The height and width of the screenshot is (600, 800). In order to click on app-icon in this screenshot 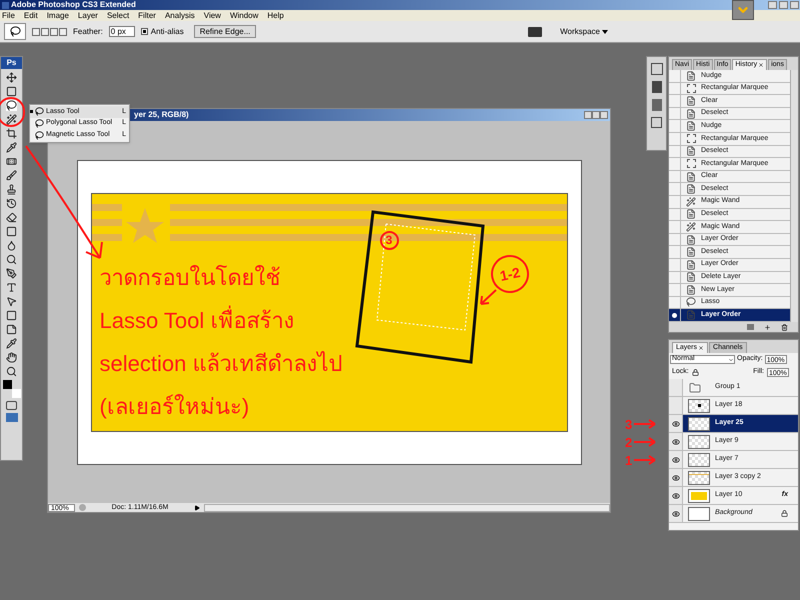, I will do `click(5, 5)`.